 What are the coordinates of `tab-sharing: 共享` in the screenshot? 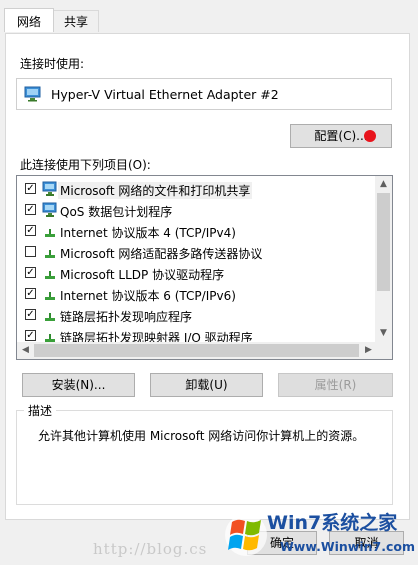 It's located at (76, 21).